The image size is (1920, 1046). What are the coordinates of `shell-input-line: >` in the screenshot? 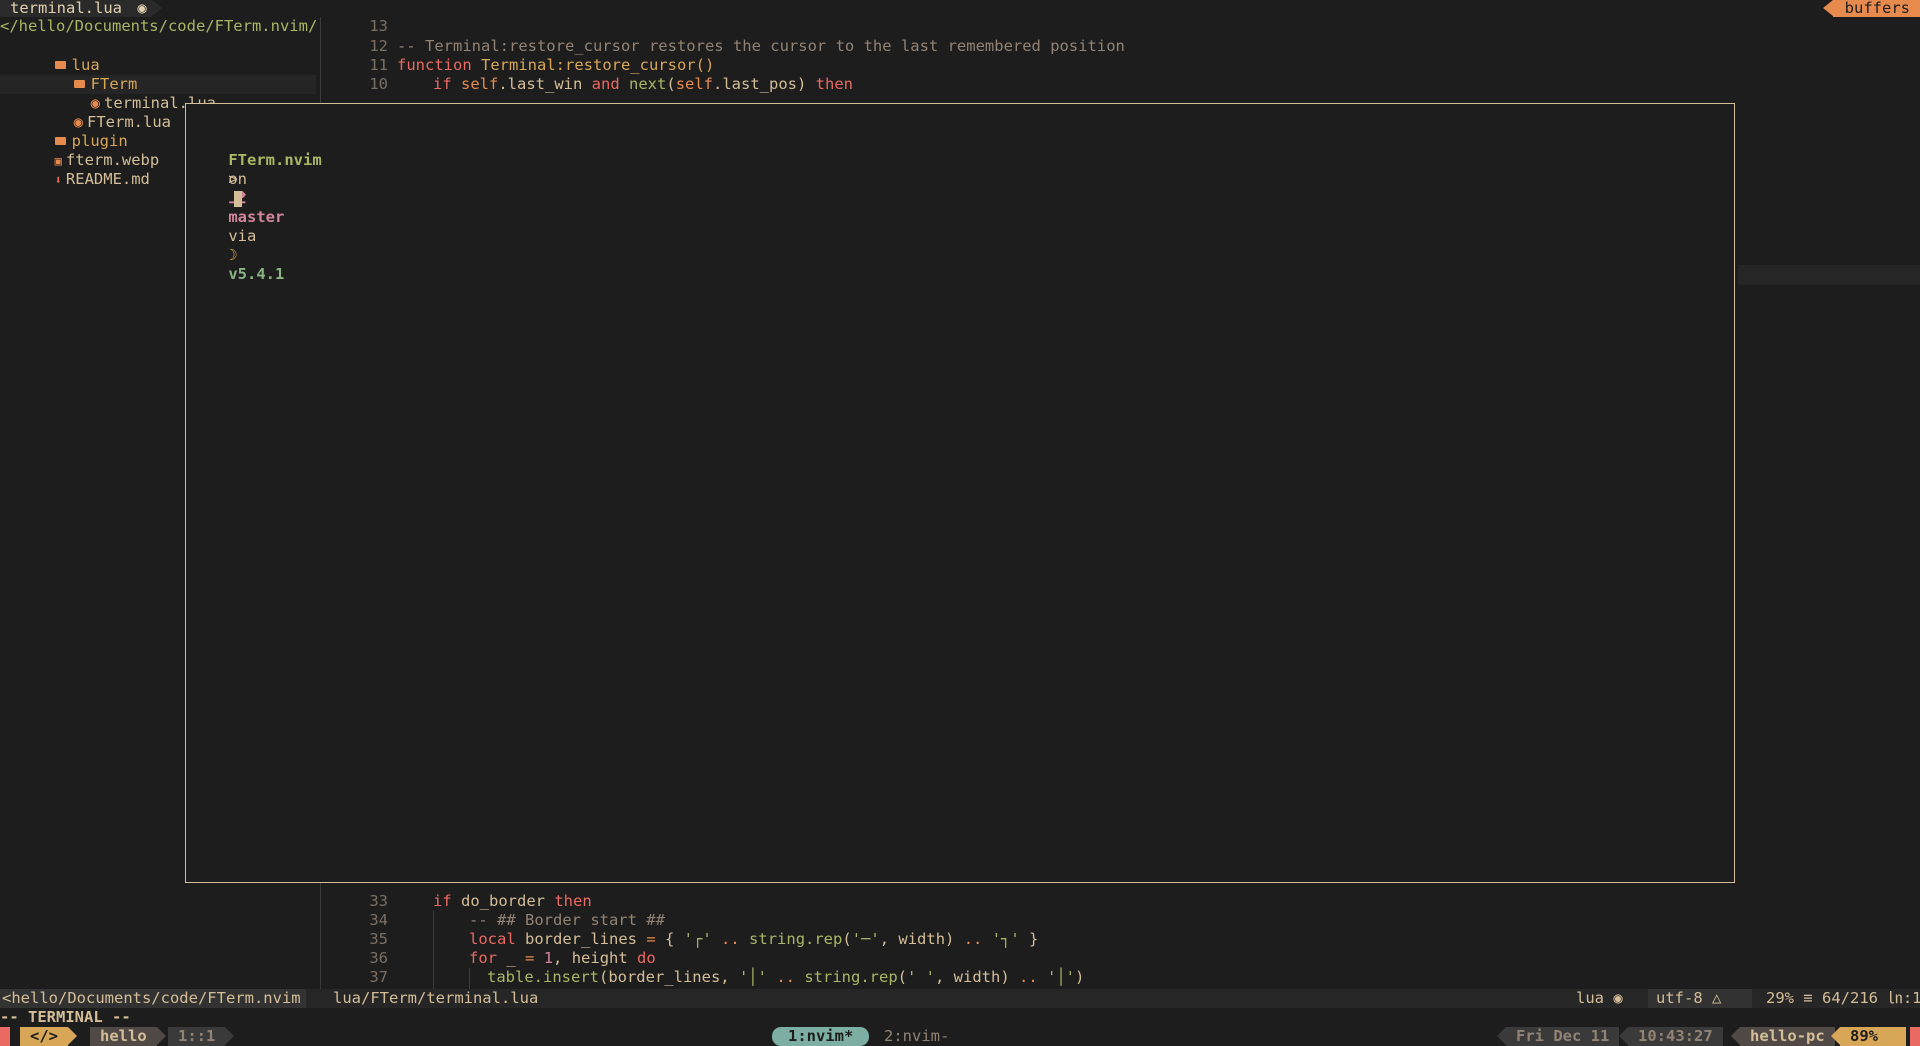 It's located at (217, 179).